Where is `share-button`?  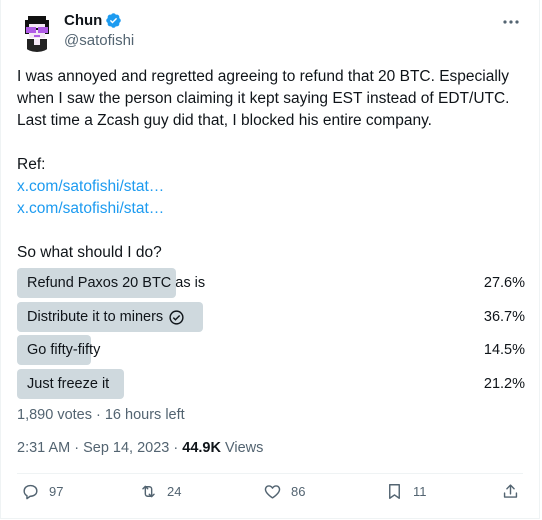 share-button is located at coordinates (510, 491).